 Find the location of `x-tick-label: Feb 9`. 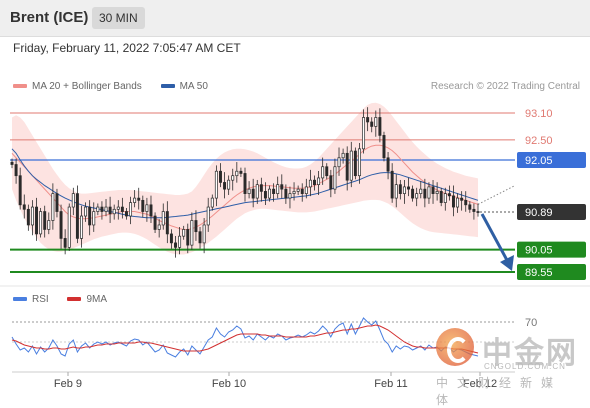

x-tick-label: Feb 9 is located at coordinates (68, 384).